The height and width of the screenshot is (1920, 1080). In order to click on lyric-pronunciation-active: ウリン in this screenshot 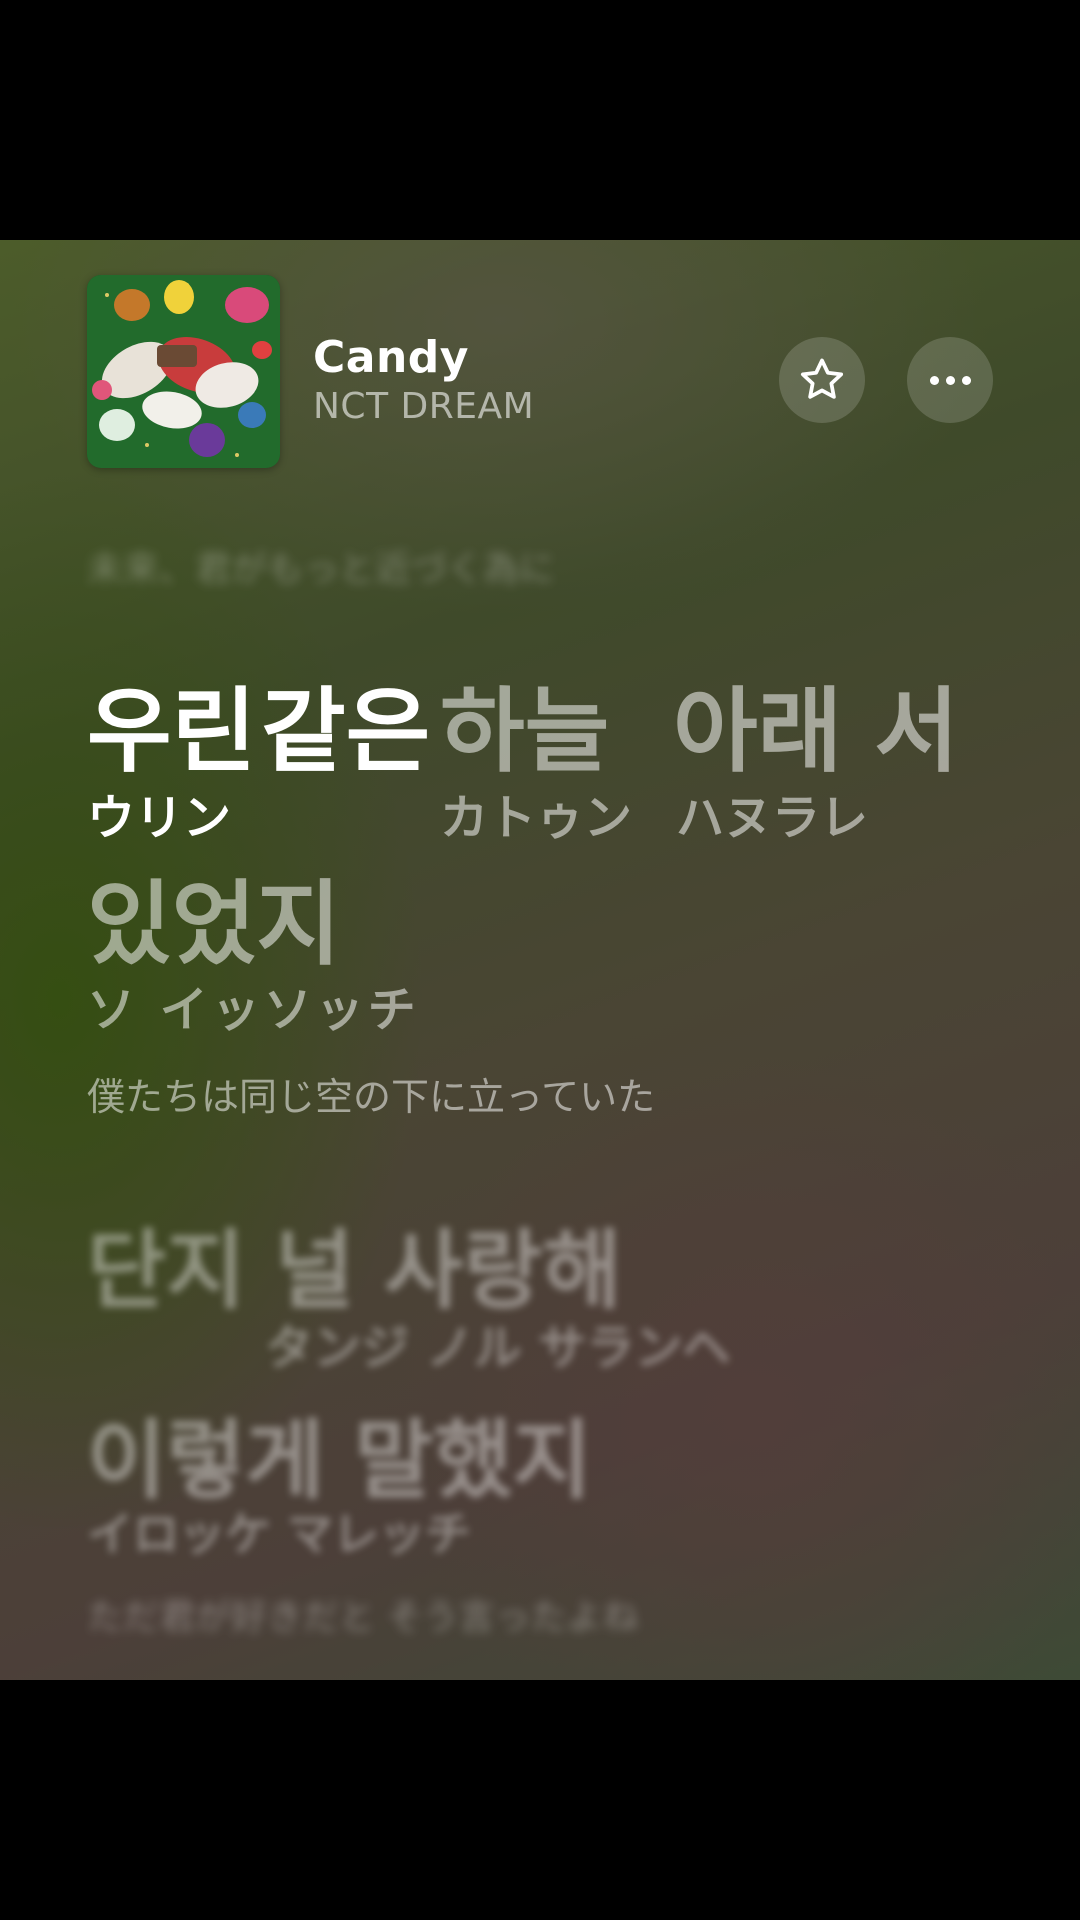, I will do `click(159, 818)`.